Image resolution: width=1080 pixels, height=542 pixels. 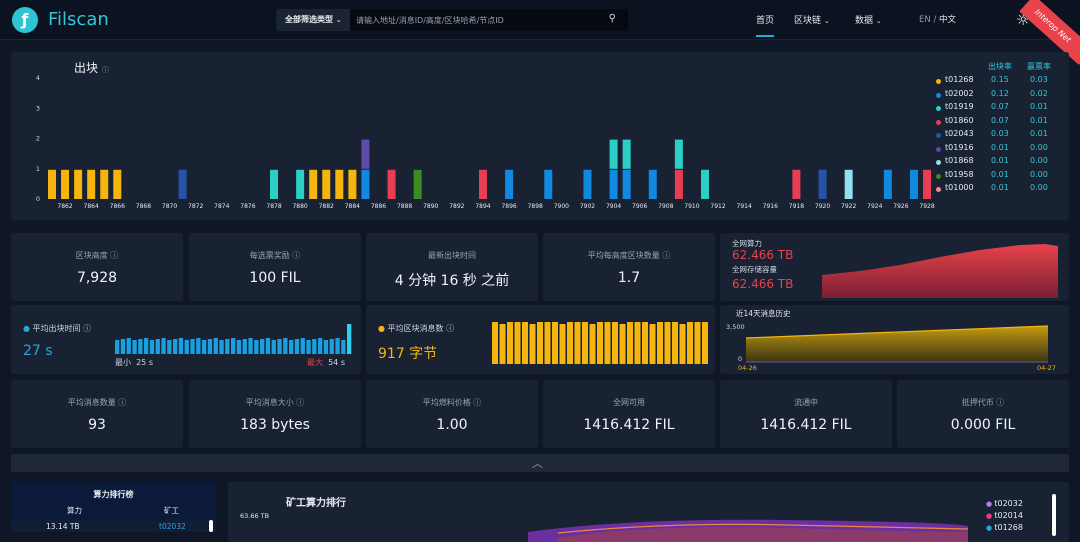 What do you see at coordinates (143, 206) in the screenshot?
I see `x-tick-label: 7868` at bounding box center [143, 206].